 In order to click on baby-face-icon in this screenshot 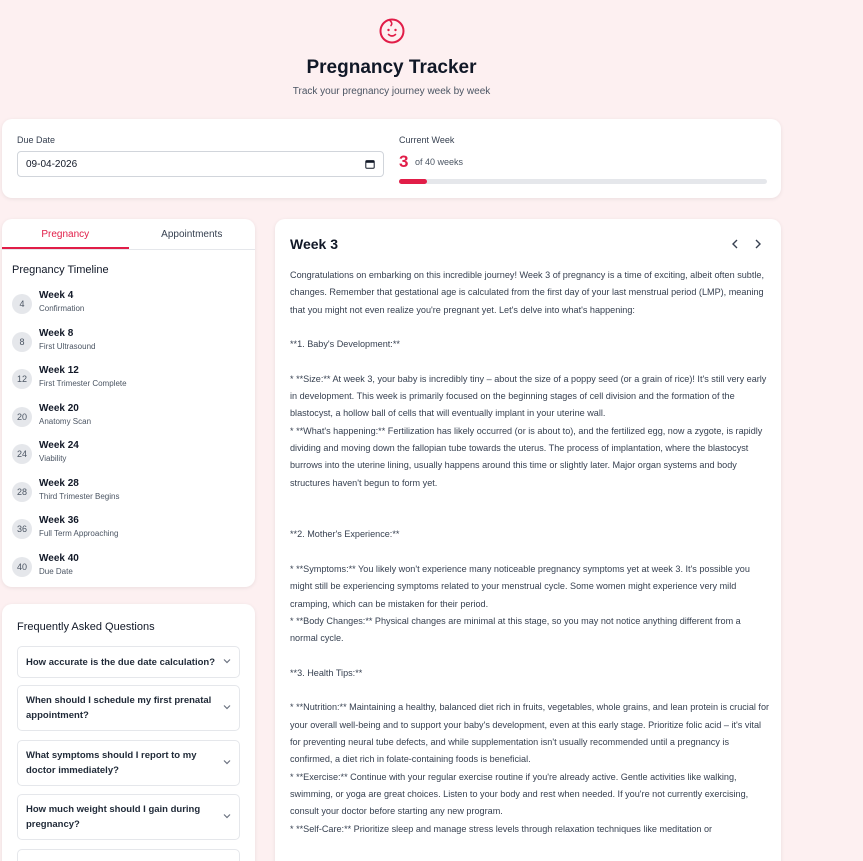, I will do `click(392, 31)`.